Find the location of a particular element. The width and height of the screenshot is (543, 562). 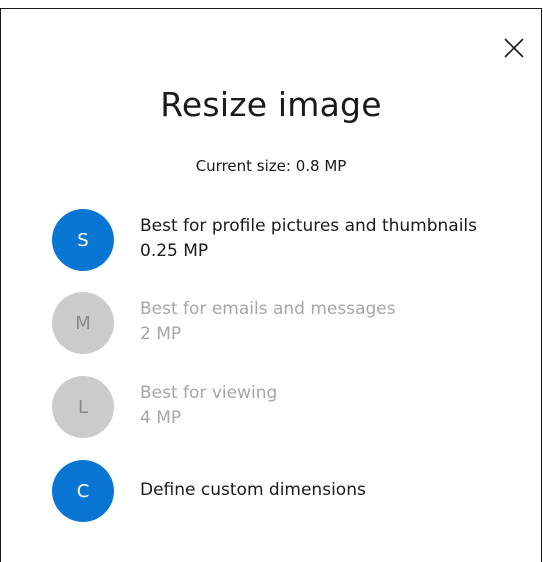

option-large-size: 4 MP is located at coordinates (161, 418).